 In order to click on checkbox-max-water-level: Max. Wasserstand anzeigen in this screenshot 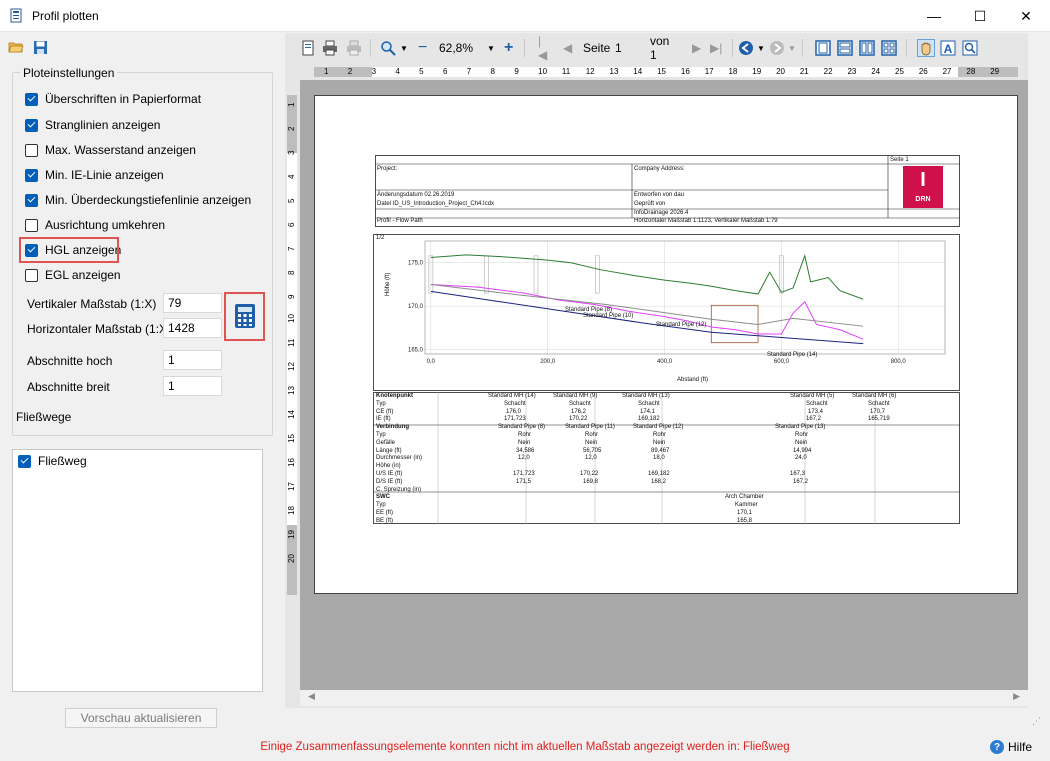, I will do `click(110, 150)`.